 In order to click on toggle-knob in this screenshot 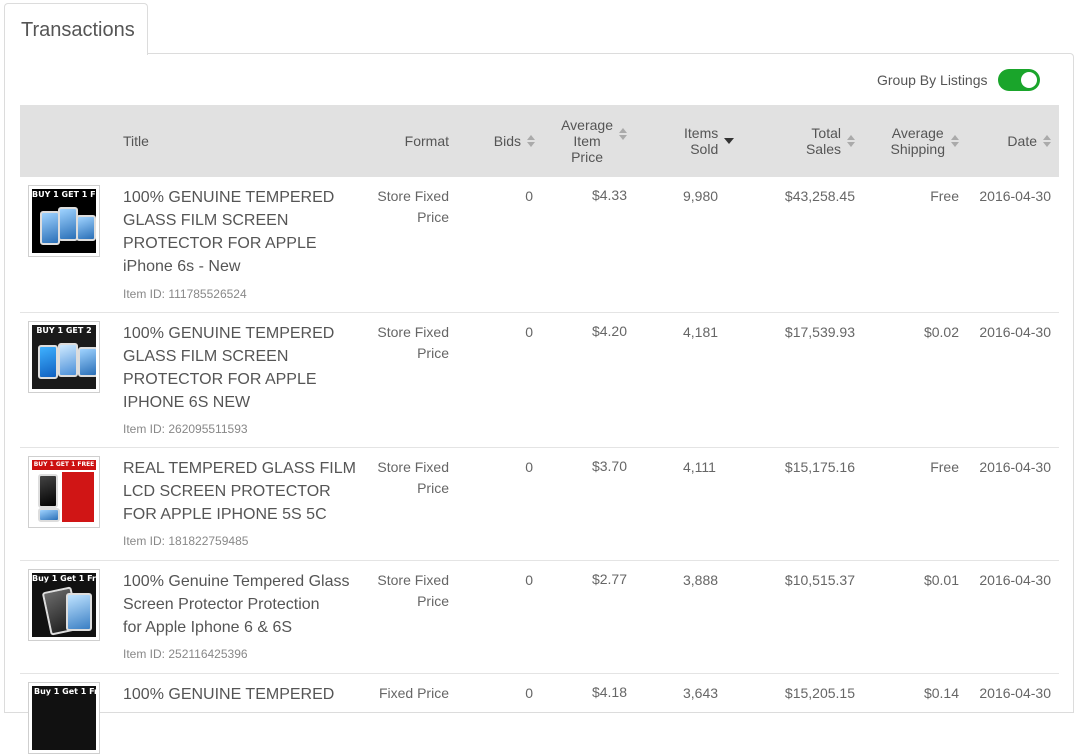, I will do `click(1028, 80)`.